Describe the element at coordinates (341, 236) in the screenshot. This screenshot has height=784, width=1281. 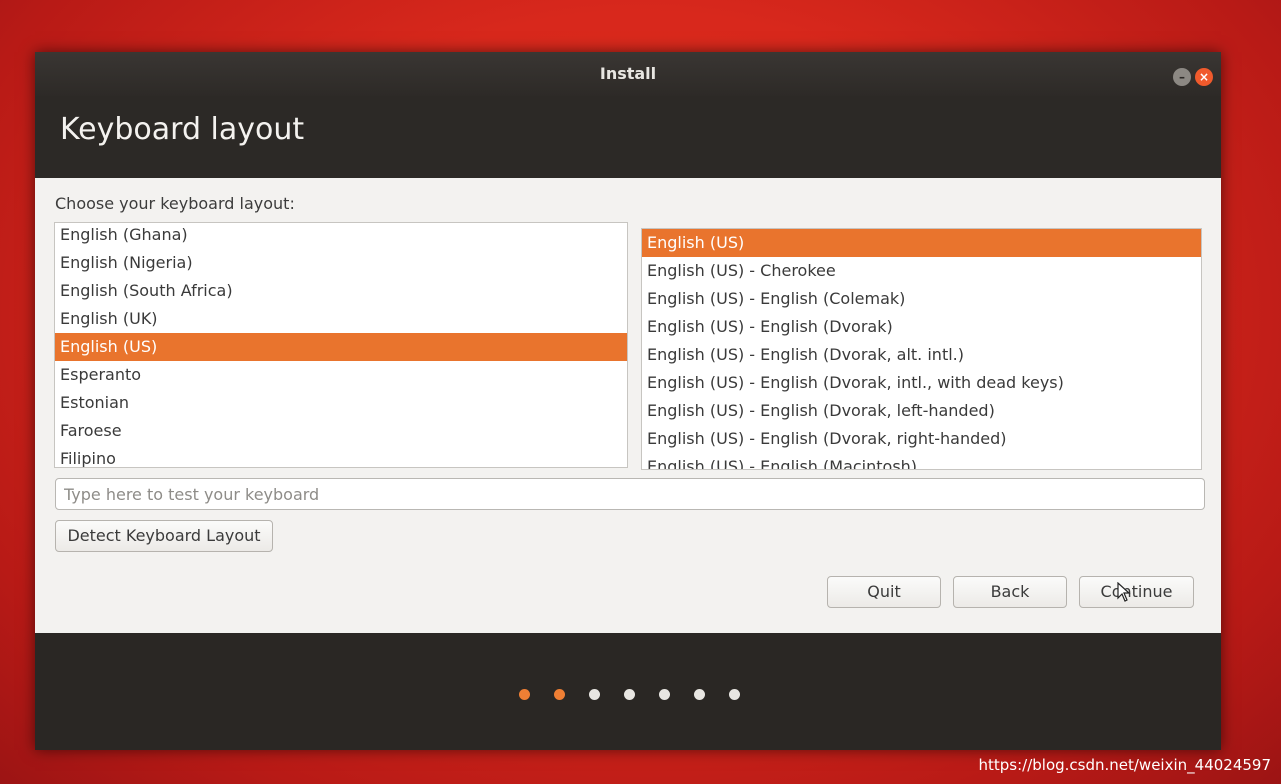
I see `layout-list-item: English (Ghana)` at that location.